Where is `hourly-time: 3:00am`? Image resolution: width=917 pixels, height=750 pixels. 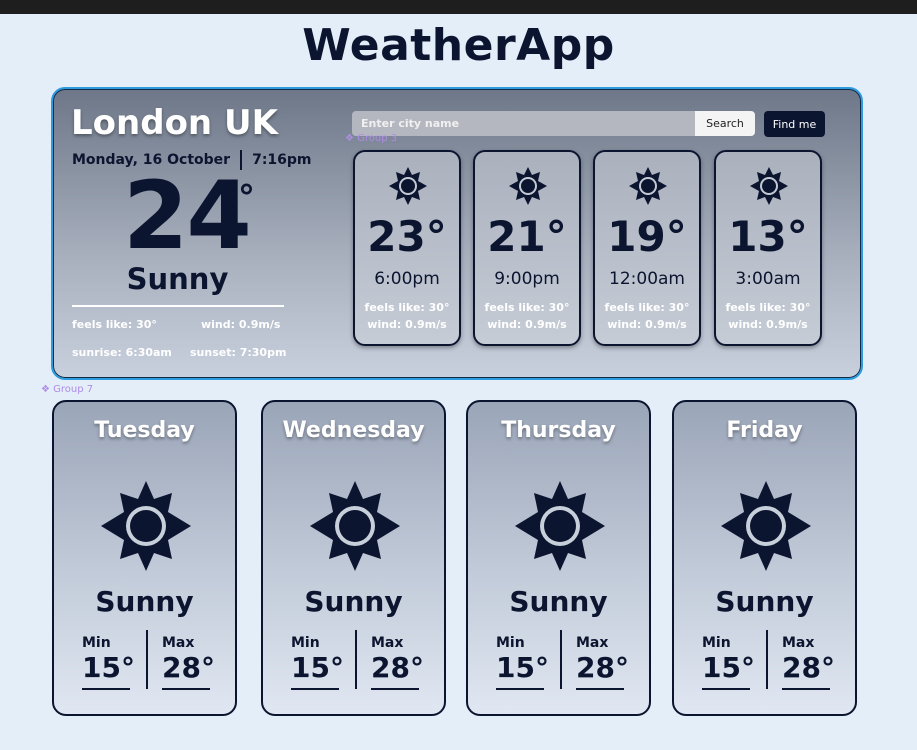 hourly-time: 3:00am is located at coordinates (768, 279).